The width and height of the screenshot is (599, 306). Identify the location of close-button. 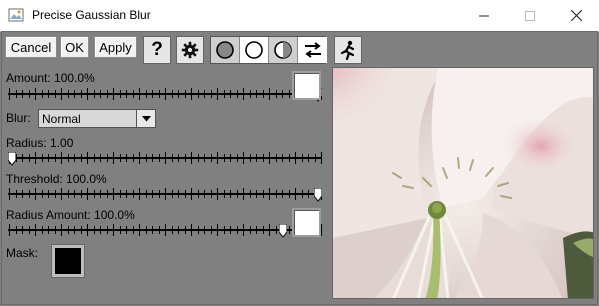
(576, 15).